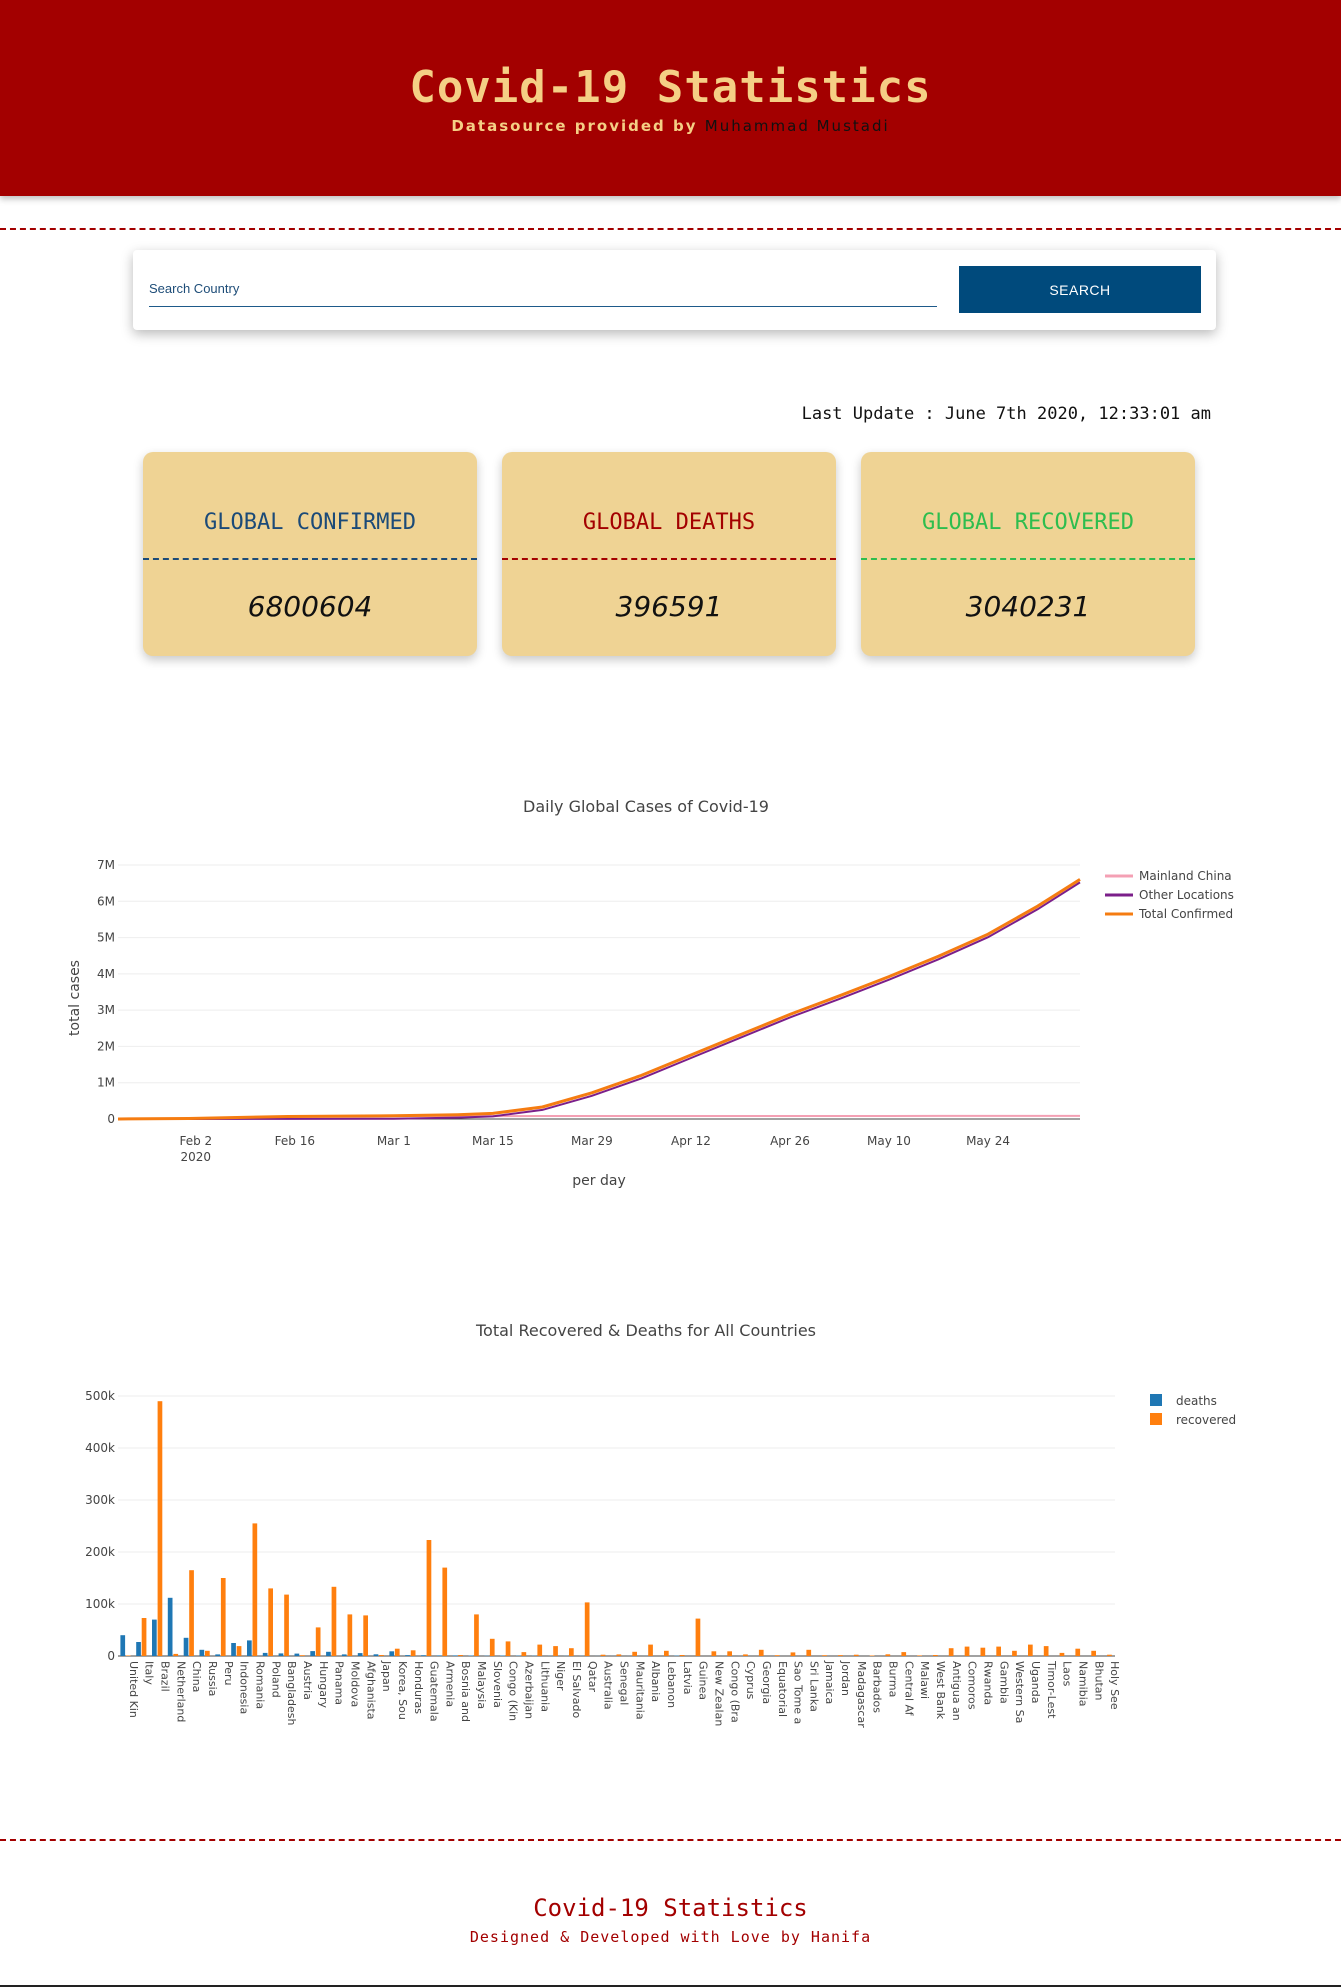  Describe the element at coordinates (481, 1685) in the screenshot. I see `x-tick-label: Malaysia` at that location.